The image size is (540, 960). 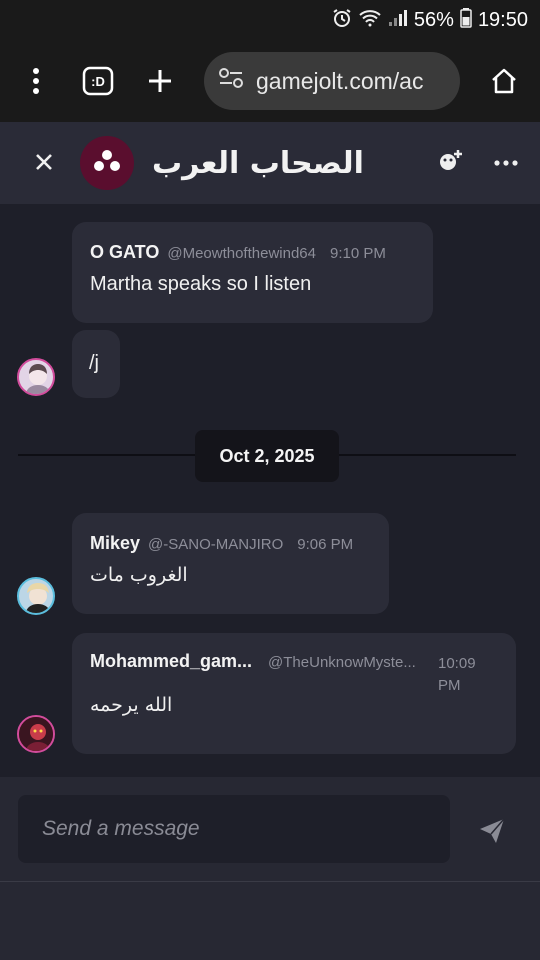 I want to click on message-time: 9:10 PM, so click(x=358, y=253).